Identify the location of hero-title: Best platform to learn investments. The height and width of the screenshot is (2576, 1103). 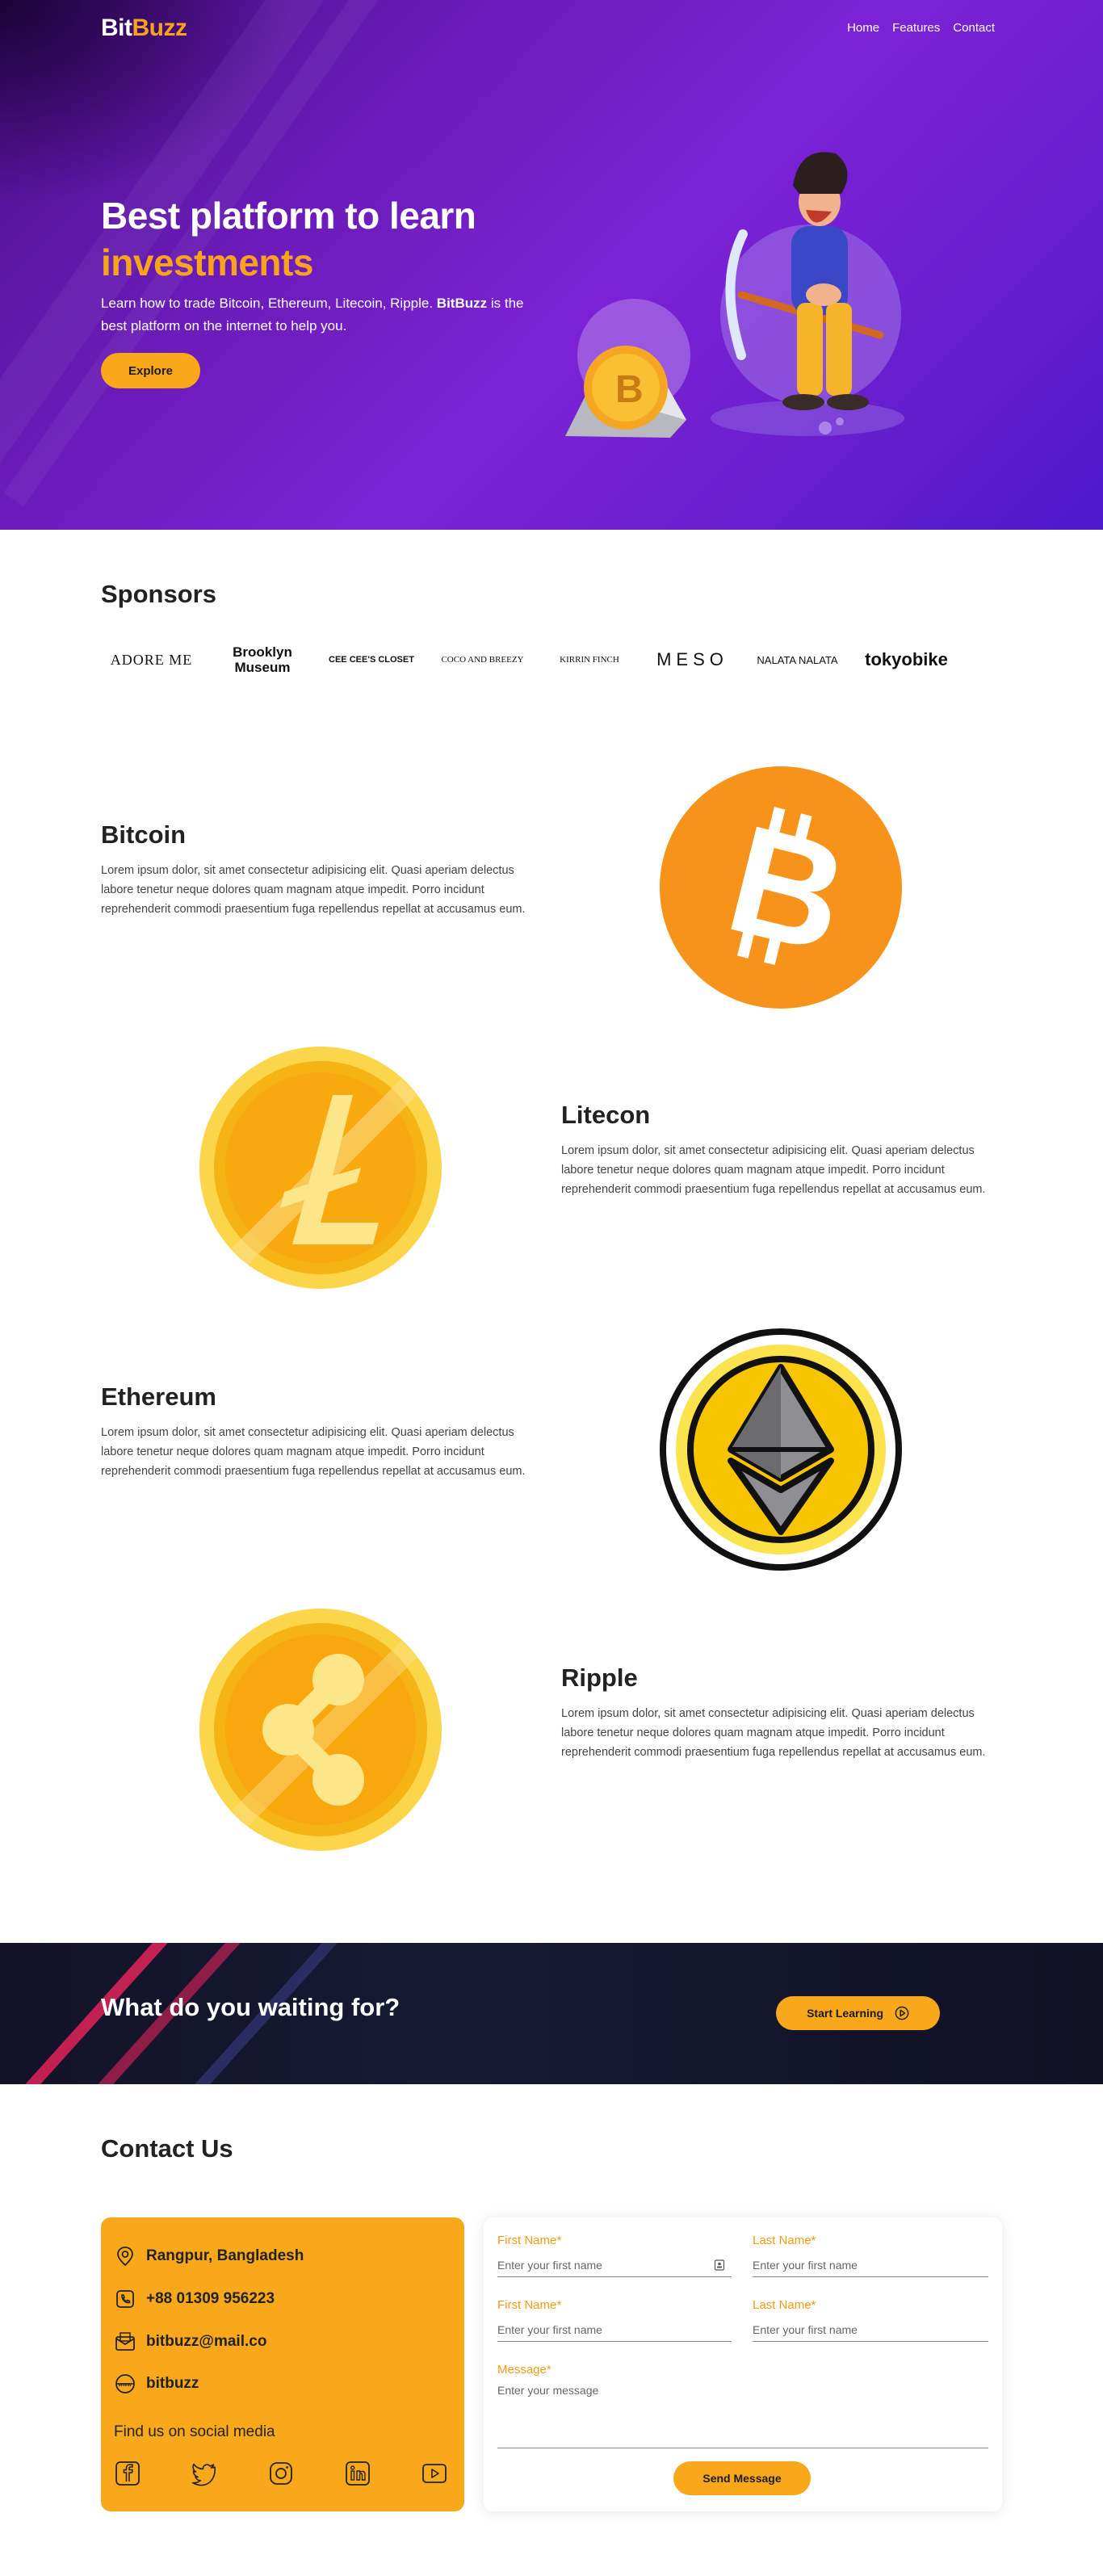
(288, 239).